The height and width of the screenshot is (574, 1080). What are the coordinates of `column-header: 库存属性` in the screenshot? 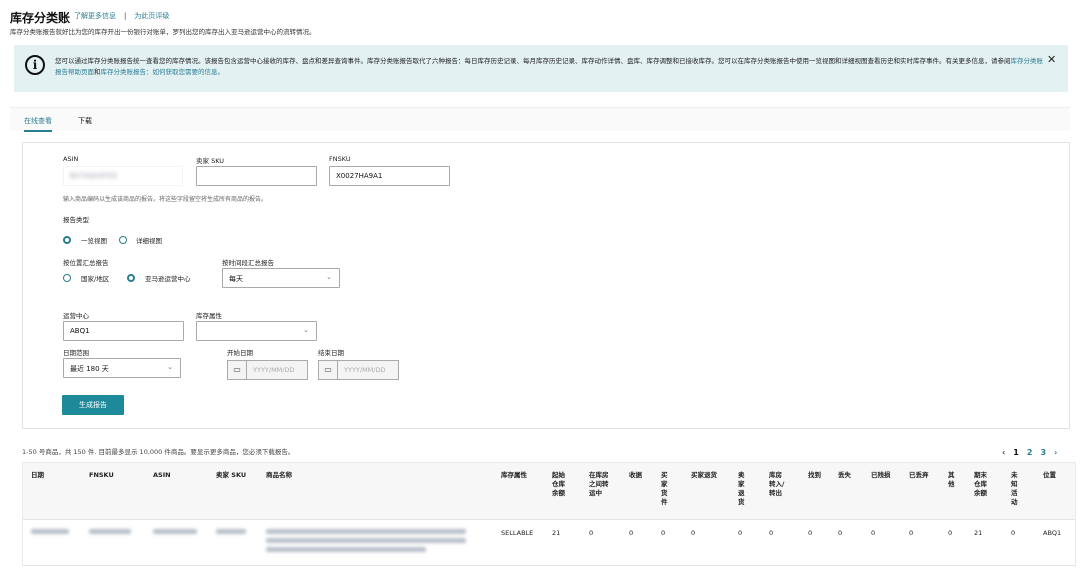 It's located at (514, 475).